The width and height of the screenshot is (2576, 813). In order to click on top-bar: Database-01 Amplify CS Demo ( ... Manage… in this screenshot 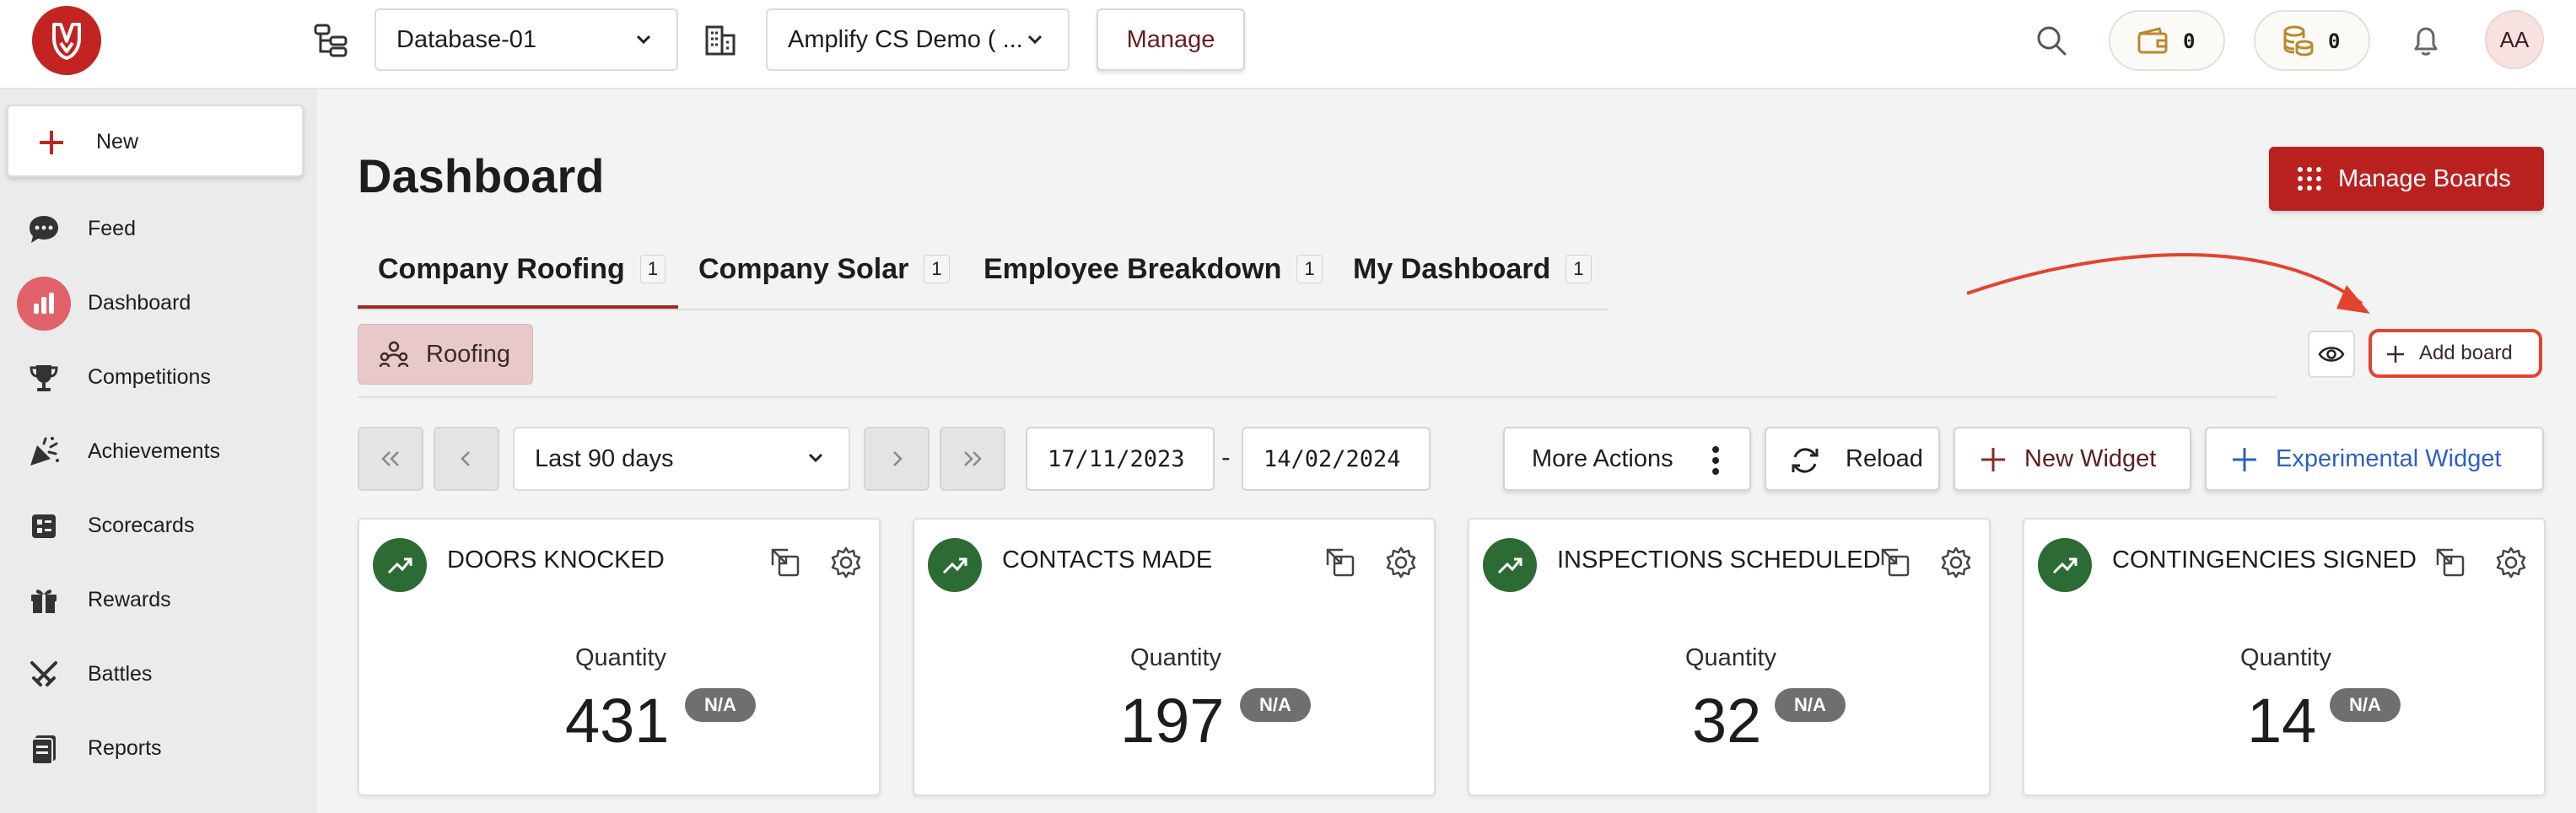, I will do `click(1288, 44)`.